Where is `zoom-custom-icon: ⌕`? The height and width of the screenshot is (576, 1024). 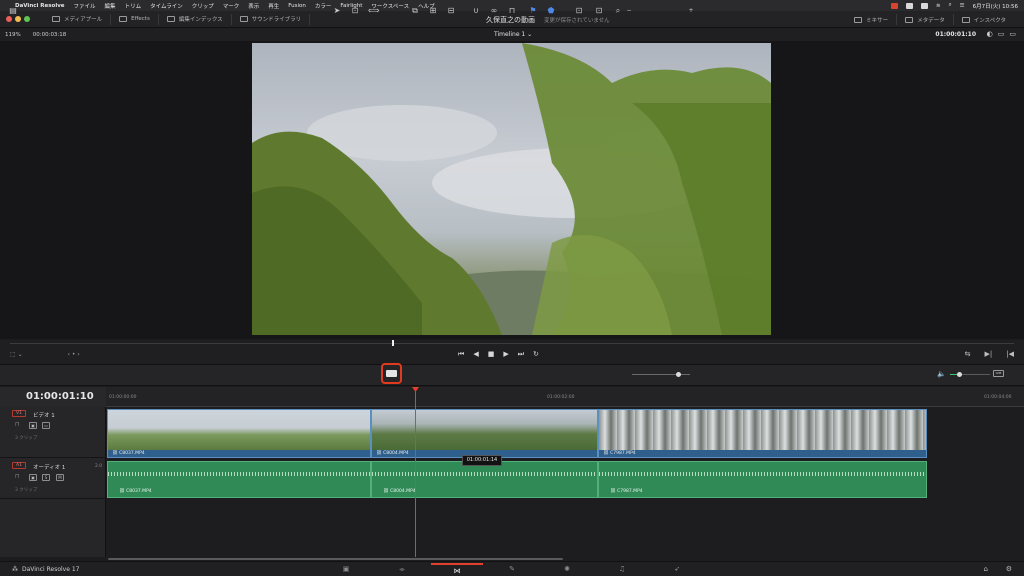 zoom-custom-icon: ⌕ is located at coordinates (618, 11).